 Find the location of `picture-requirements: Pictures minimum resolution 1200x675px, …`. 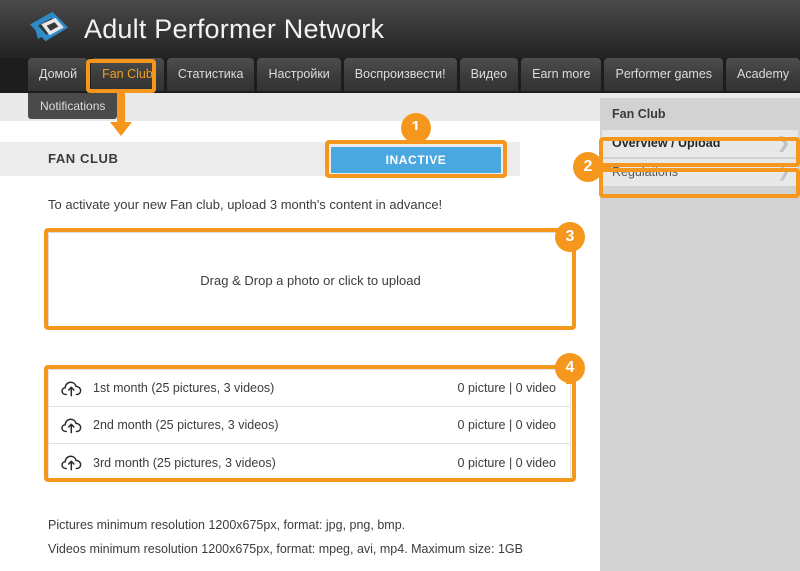

picture-requirements: Pictures minimum resolution 1200x675px, … is located at coordinates (227, 525).